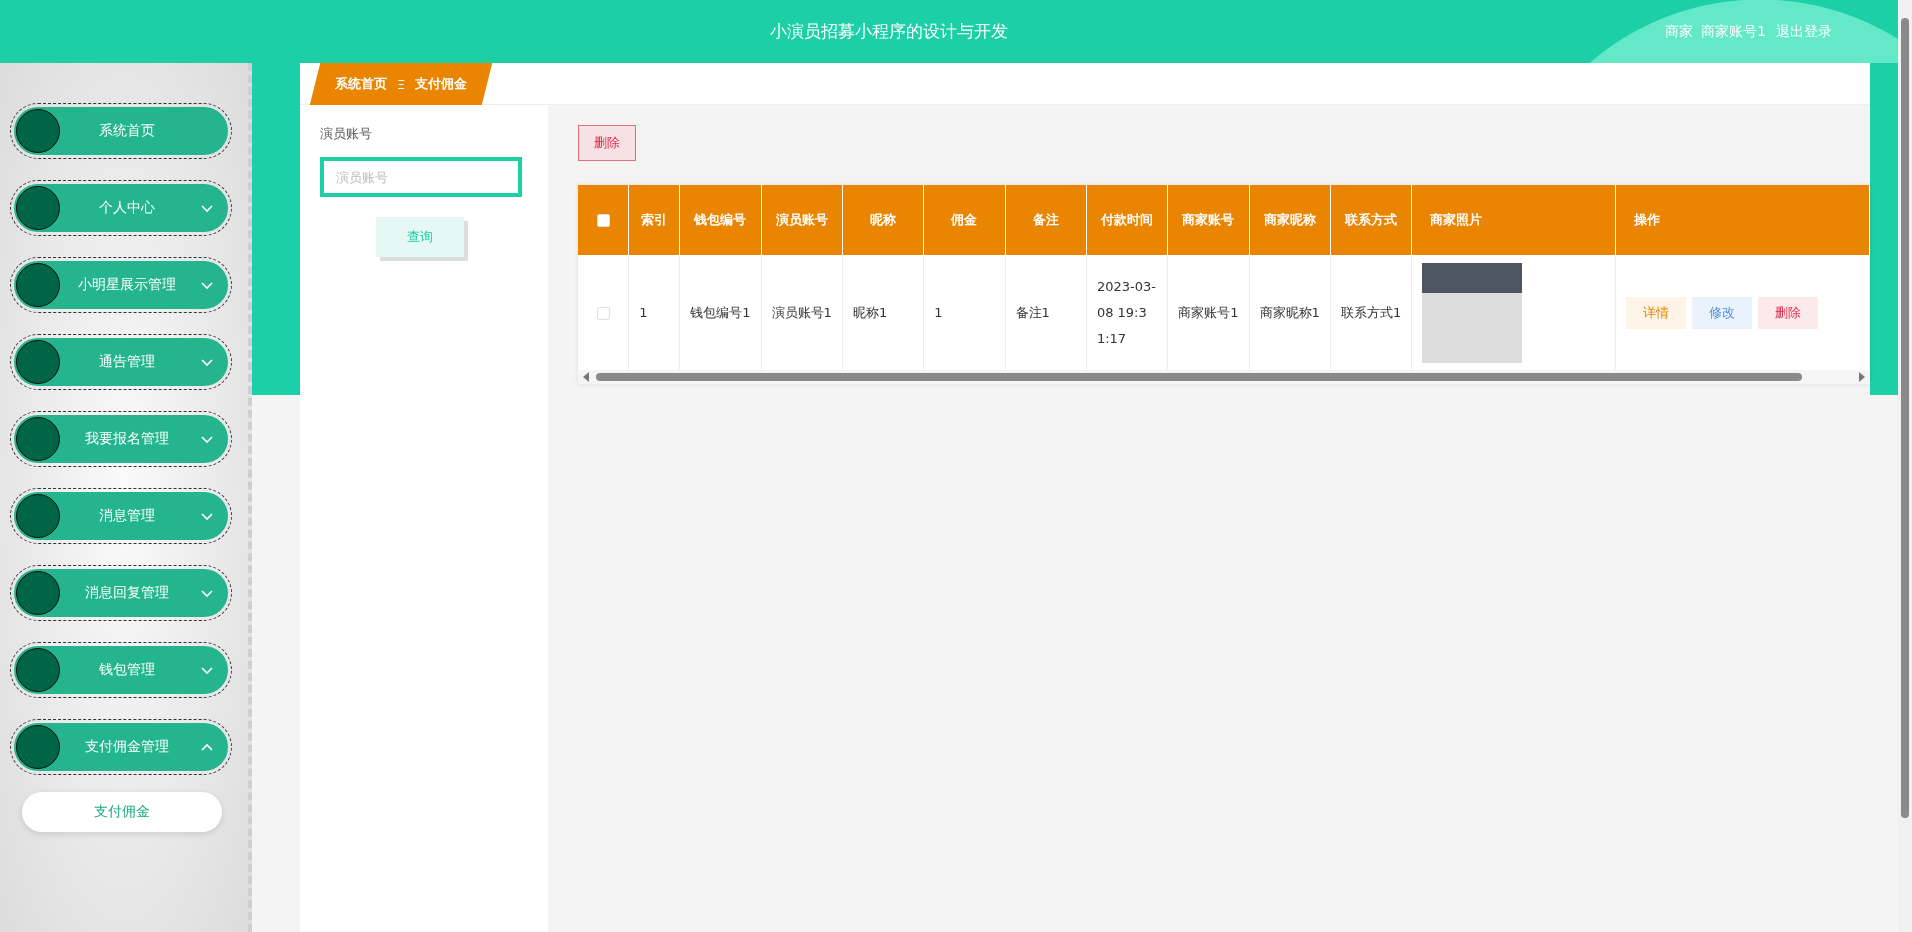 The width and height of the screenshot is (1912, 932). Describe the element at coordinates (603, 313) in the screenshot. I see `row-checkbox` at that location.